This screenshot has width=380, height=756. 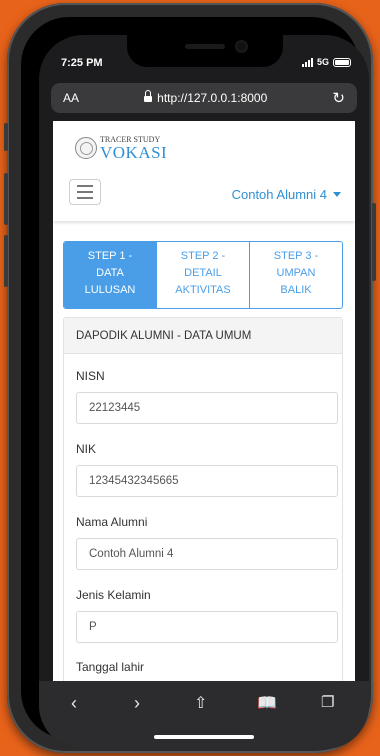 I want to click on home-indicator, so click(x=204, y=737).